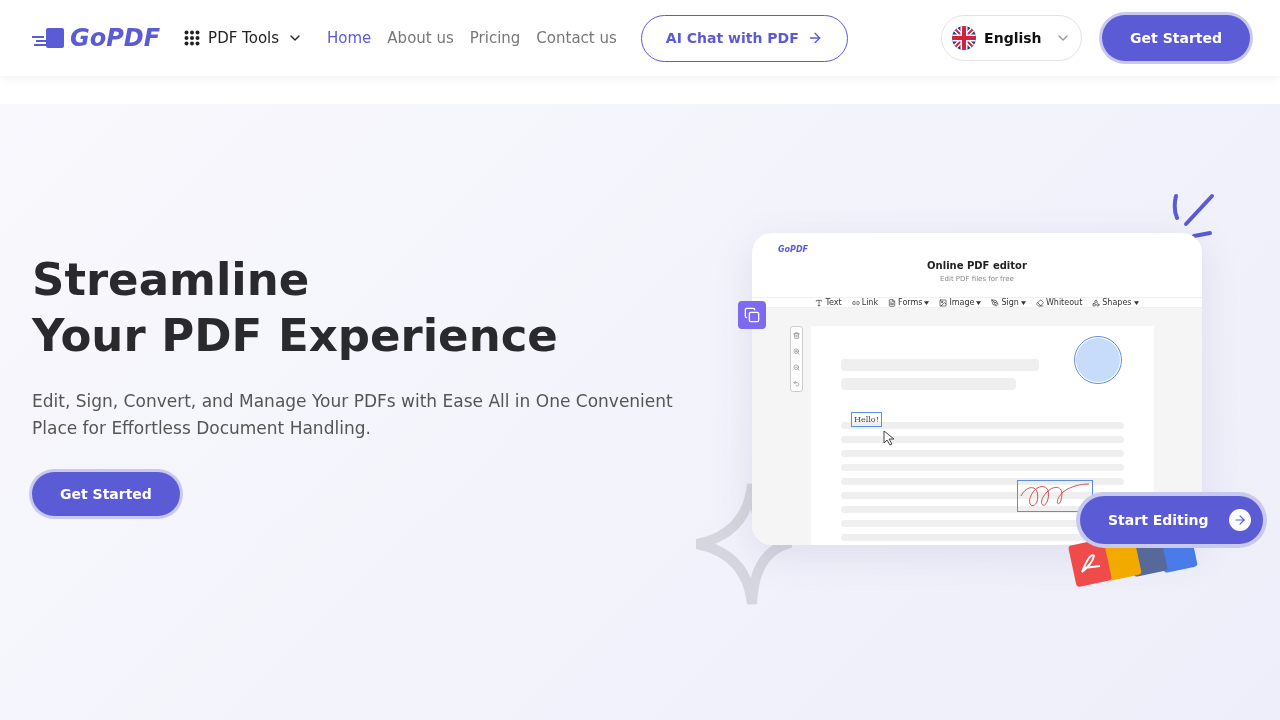  I want to click on logo-text: GoPDF, so click(115, 38).